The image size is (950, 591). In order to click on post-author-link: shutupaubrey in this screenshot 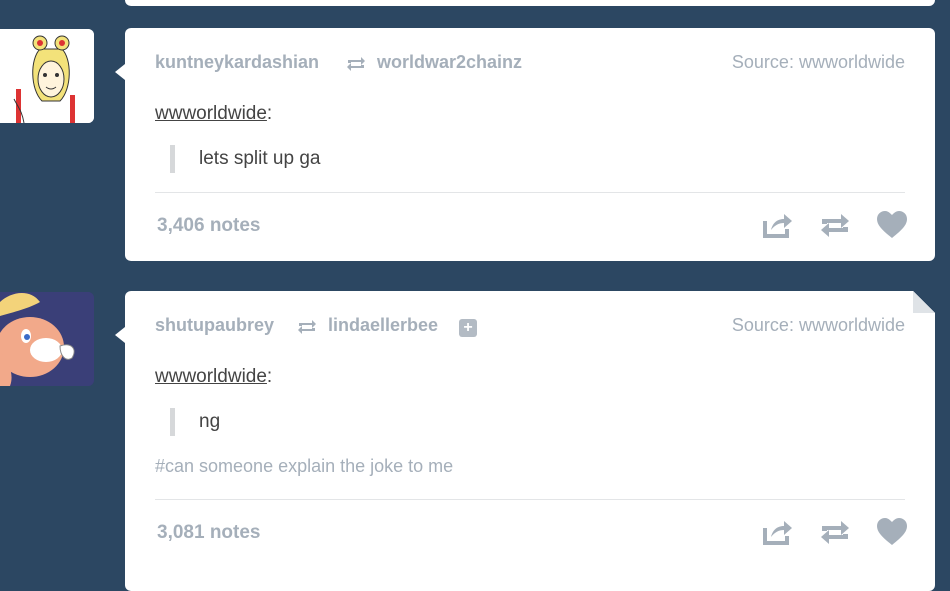, I will do `click(214, 325)`.